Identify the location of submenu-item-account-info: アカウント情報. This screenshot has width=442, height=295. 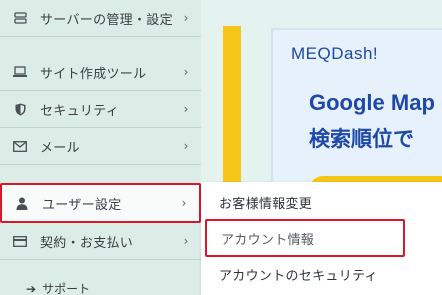
(305, 238).